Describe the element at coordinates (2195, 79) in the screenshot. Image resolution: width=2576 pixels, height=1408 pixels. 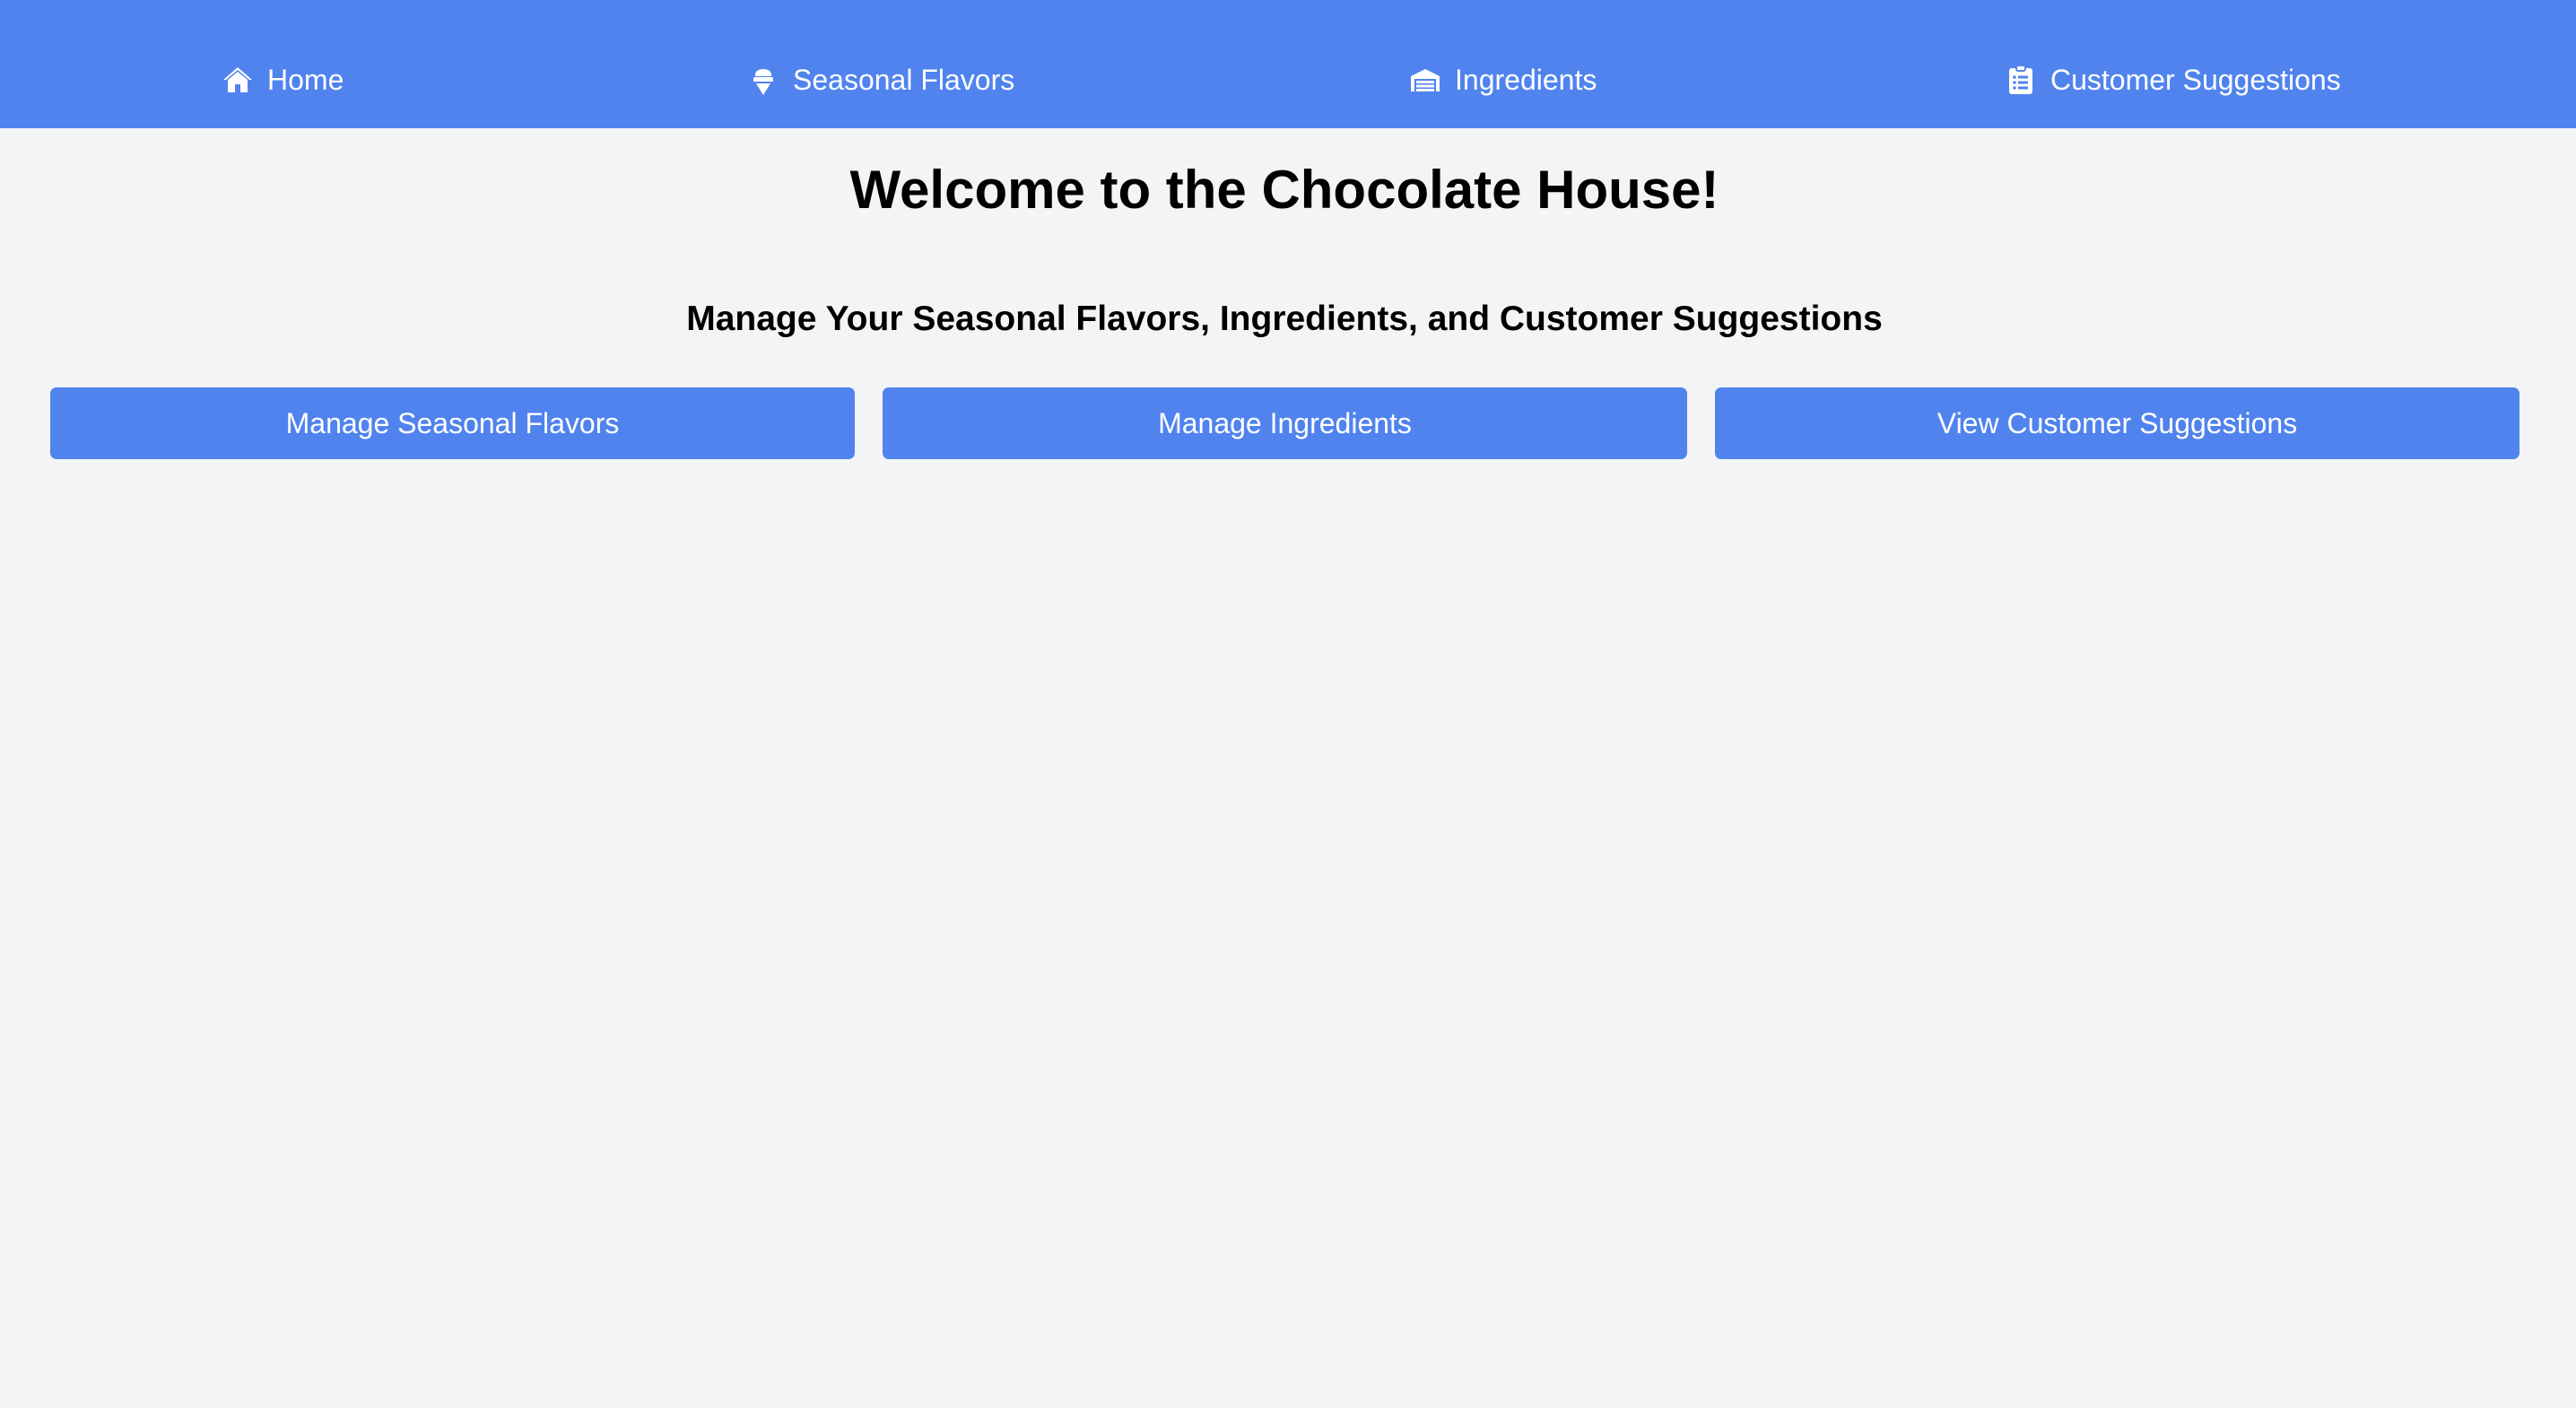
I see `nav-item-label: Customer Suggestions` at that location.